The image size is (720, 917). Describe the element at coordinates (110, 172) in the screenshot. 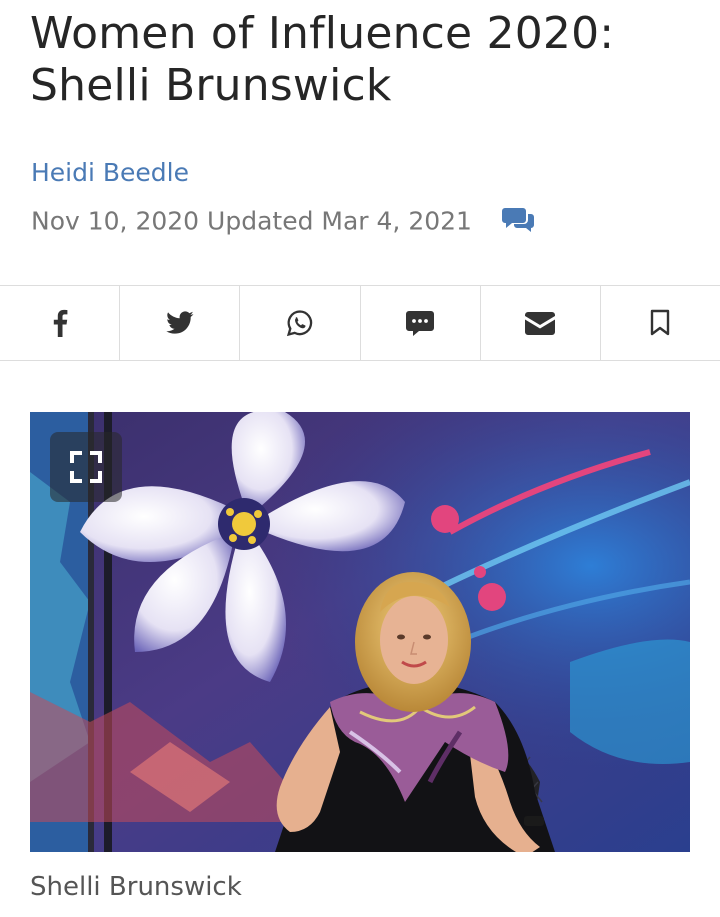

I see `author-link: Heidi Beedle` at that location.